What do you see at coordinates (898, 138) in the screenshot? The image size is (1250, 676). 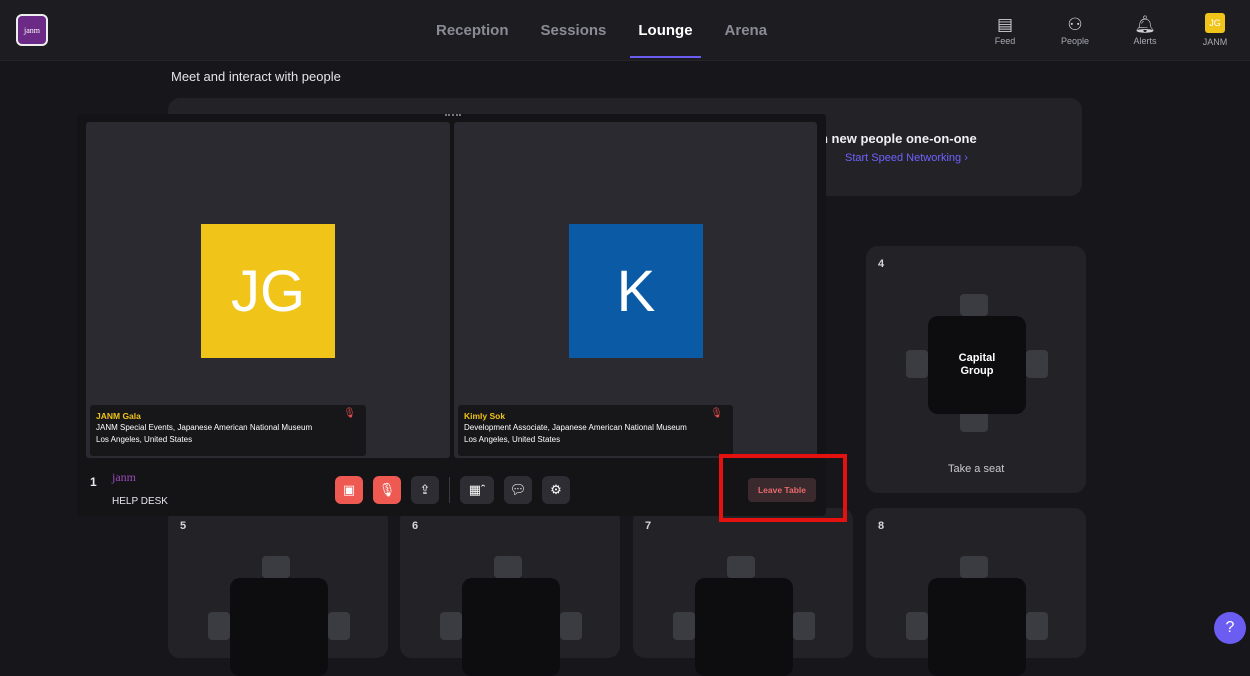 I see `banner-text: h new people one-on-one` at bounding box center [898, 138].